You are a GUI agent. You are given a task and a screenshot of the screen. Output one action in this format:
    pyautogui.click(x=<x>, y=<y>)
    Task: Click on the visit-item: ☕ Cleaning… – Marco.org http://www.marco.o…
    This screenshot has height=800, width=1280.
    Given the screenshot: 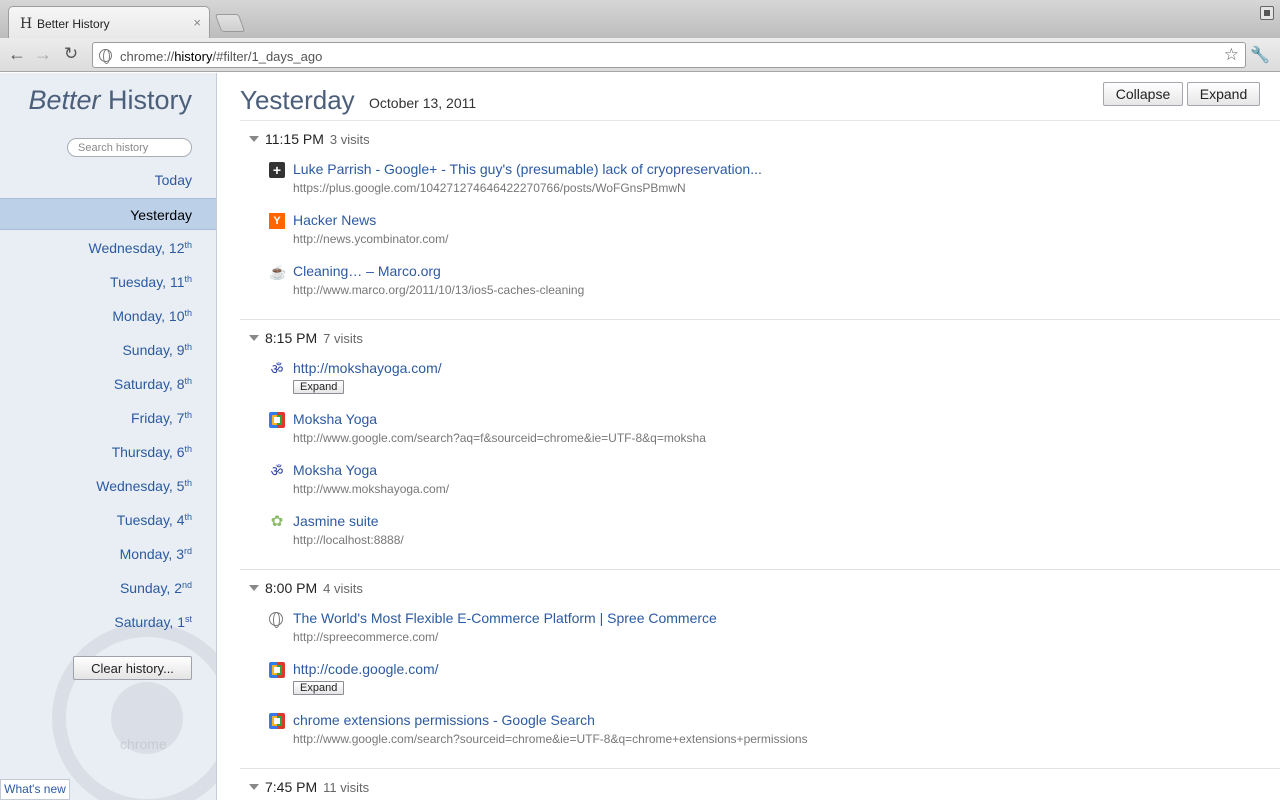 What is the action you would take?
    pyautogui.click(x=760, y=281)
    